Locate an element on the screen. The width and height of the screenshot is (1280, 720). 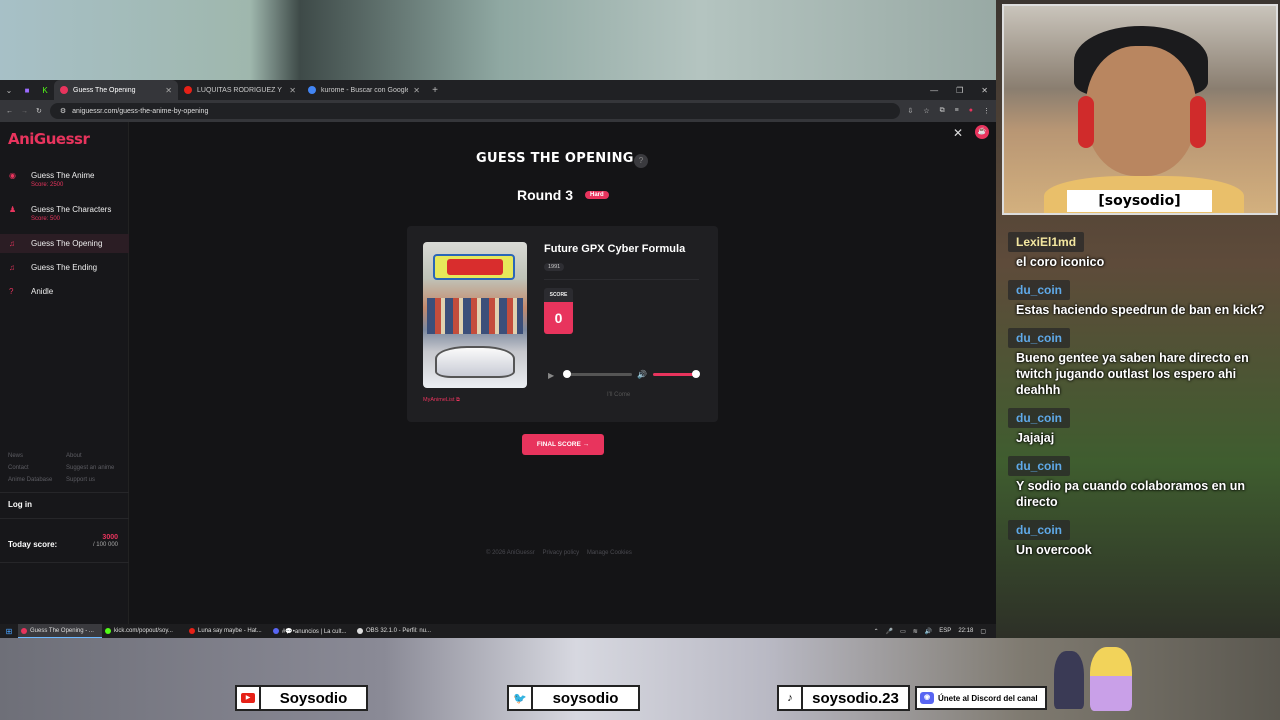
privacy-link: Privacy policy is located at coordinates (560, 553).